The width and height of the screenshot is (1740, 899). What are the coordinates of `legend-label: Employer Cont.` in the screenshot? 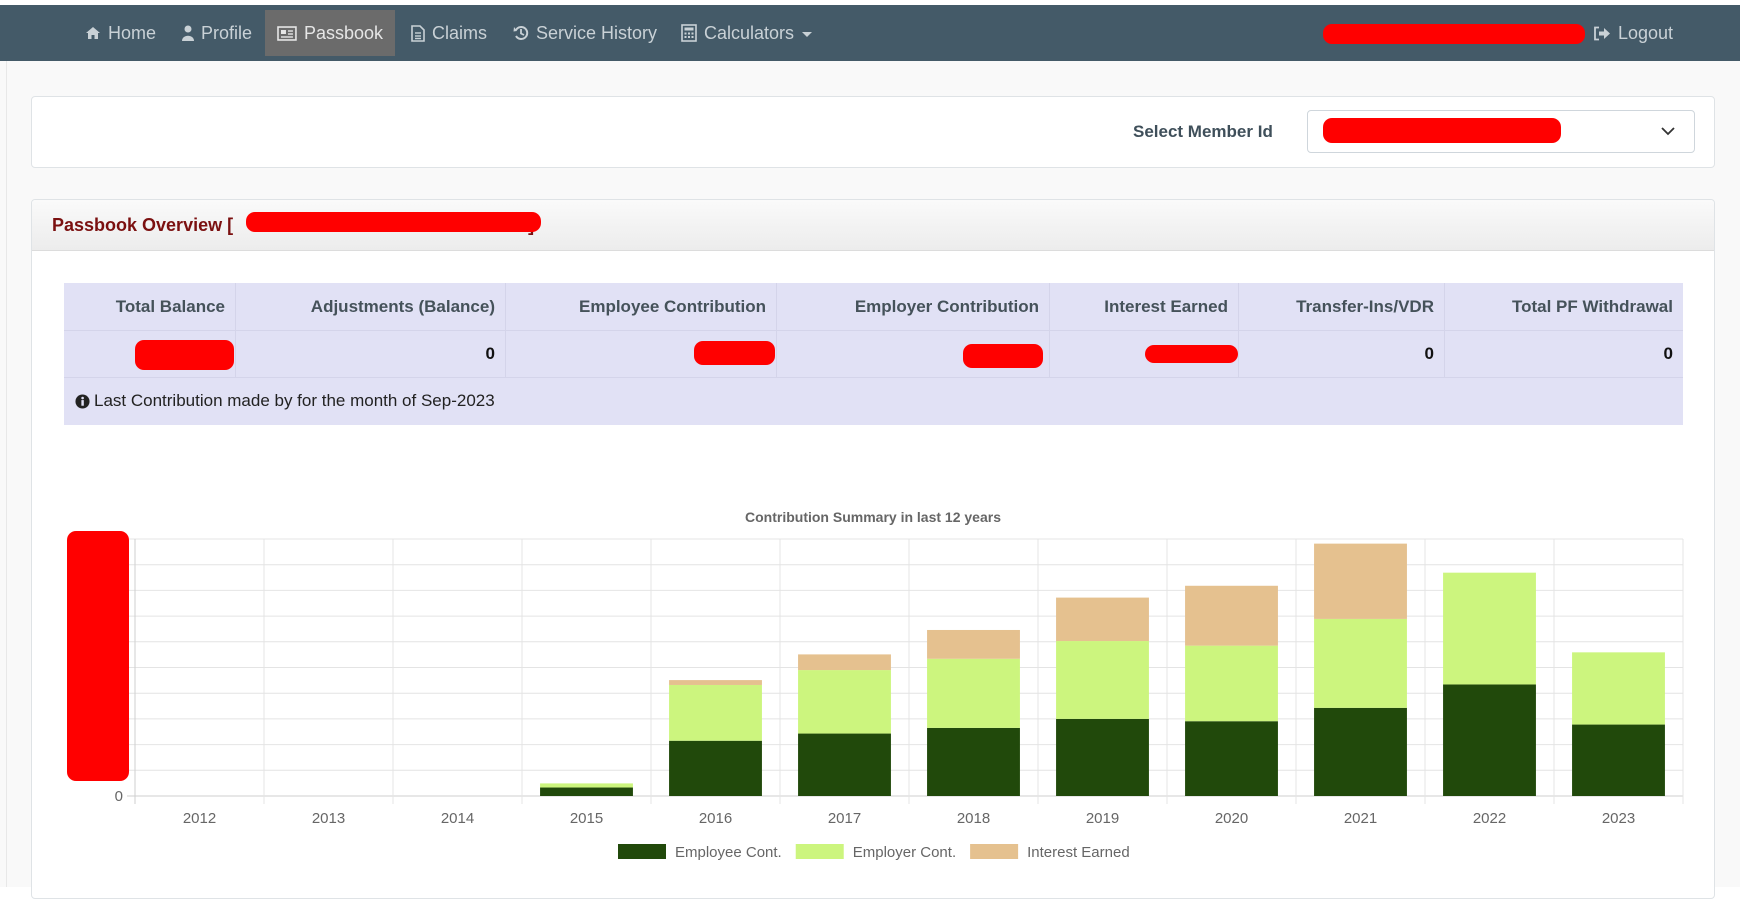 It's located at (904, 852).